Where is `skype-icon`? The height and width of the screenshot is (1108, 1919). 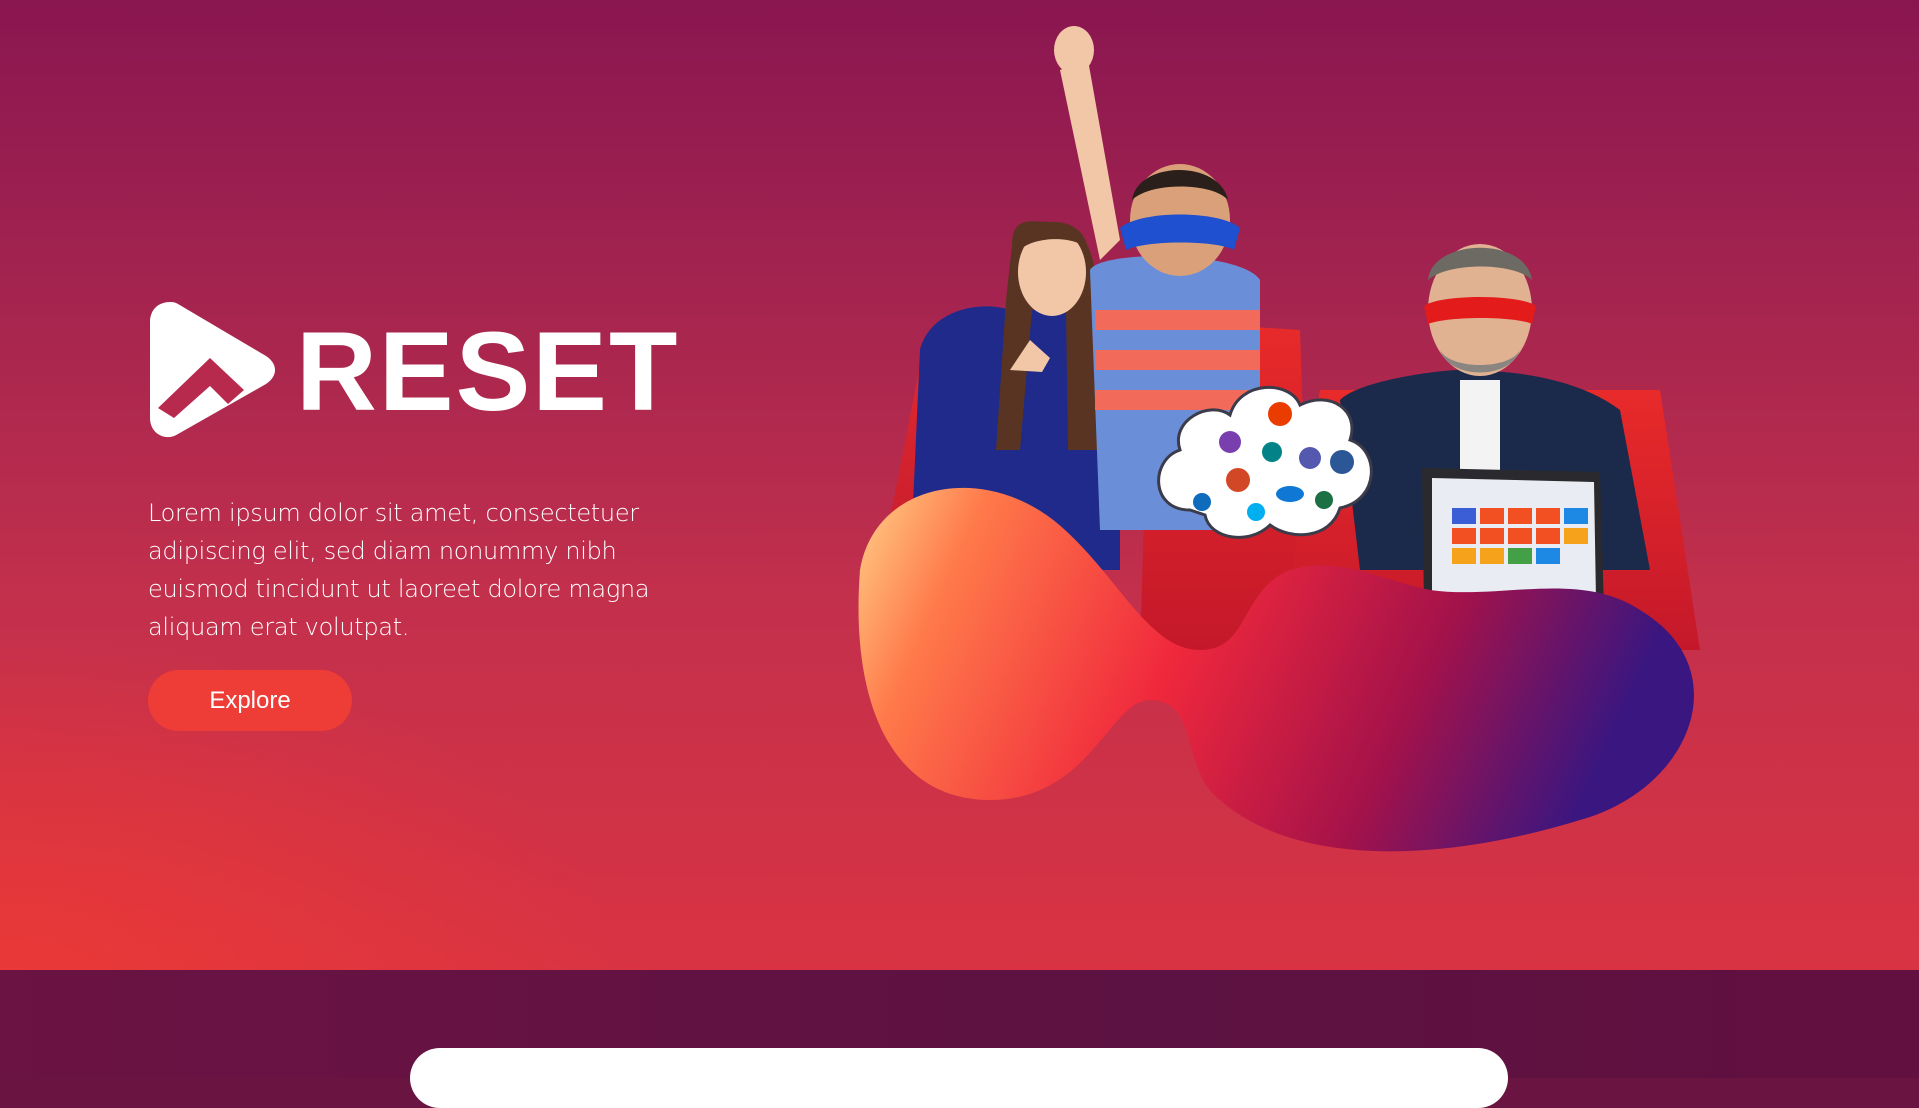
skype-icon is located at coordinates (1256, 512).